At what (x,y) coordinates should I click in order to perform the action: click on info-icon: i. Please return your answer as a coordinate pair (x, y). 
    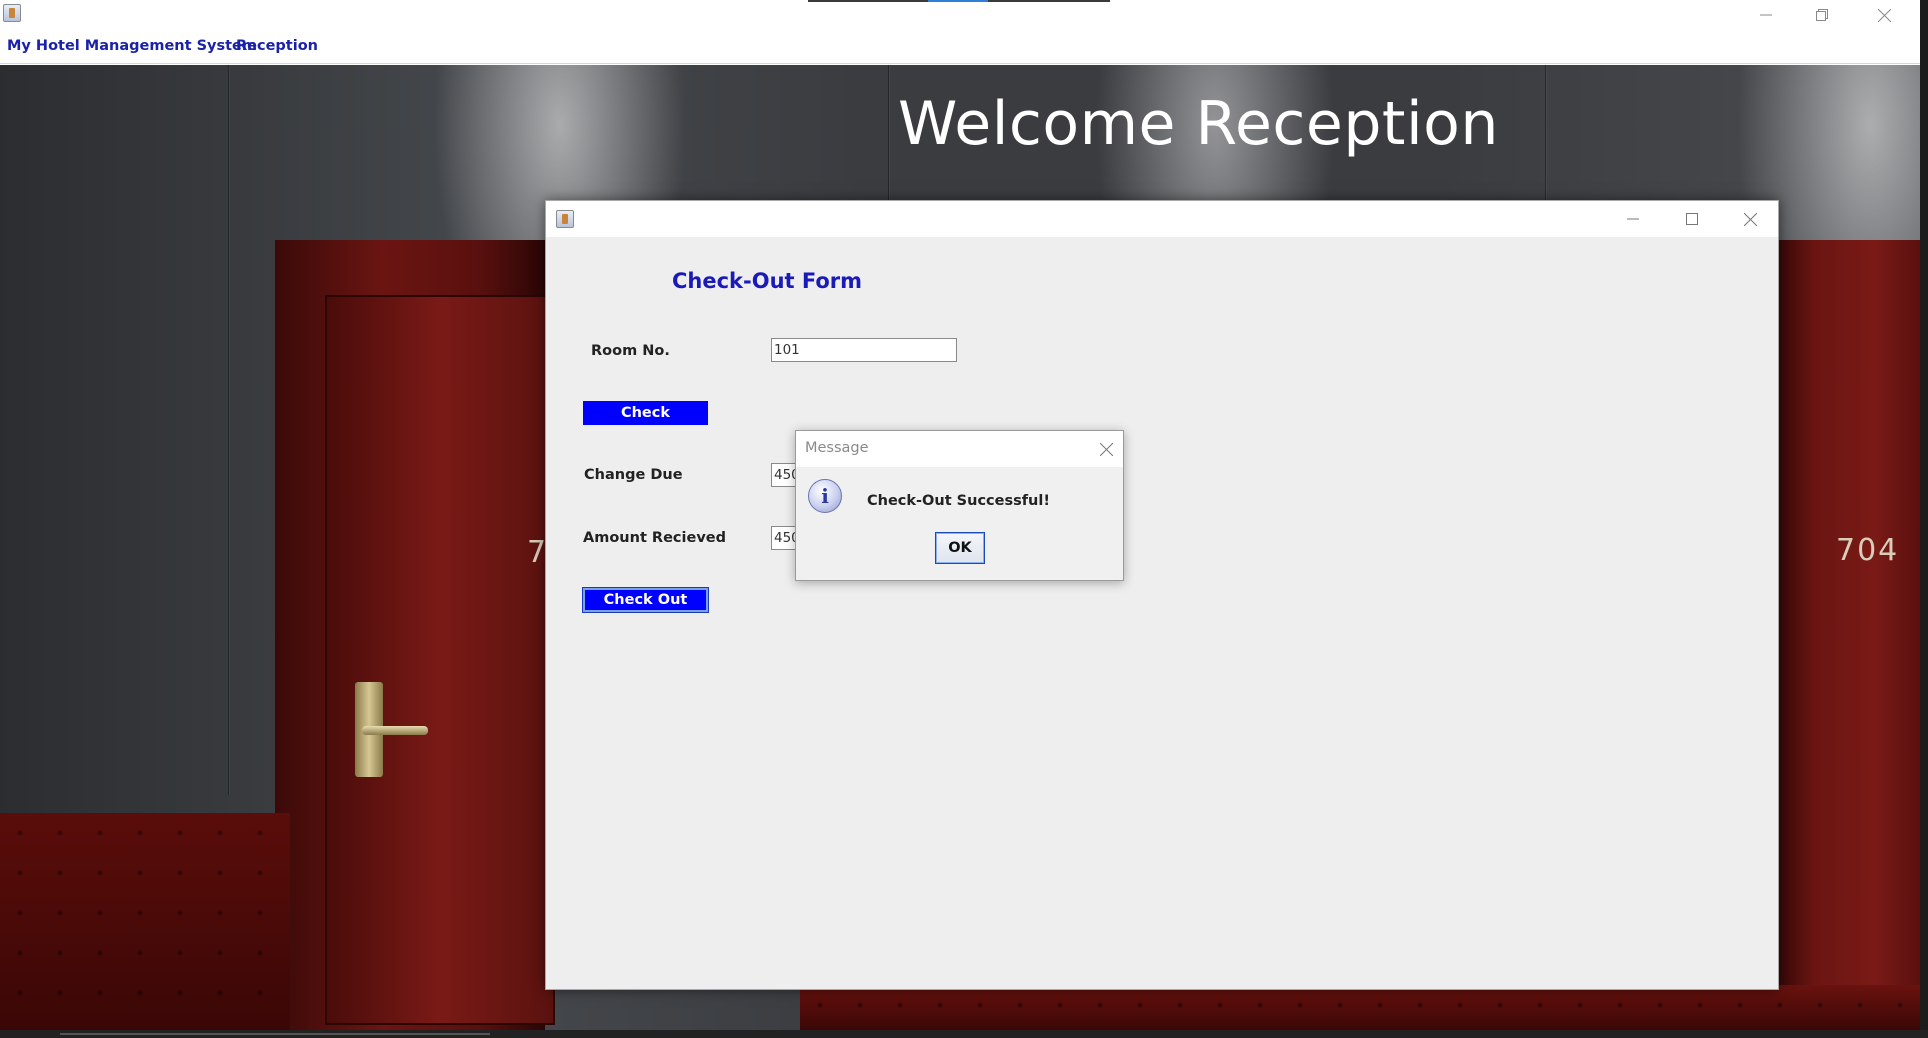
    Looking at the image, I should click on (825, 496).